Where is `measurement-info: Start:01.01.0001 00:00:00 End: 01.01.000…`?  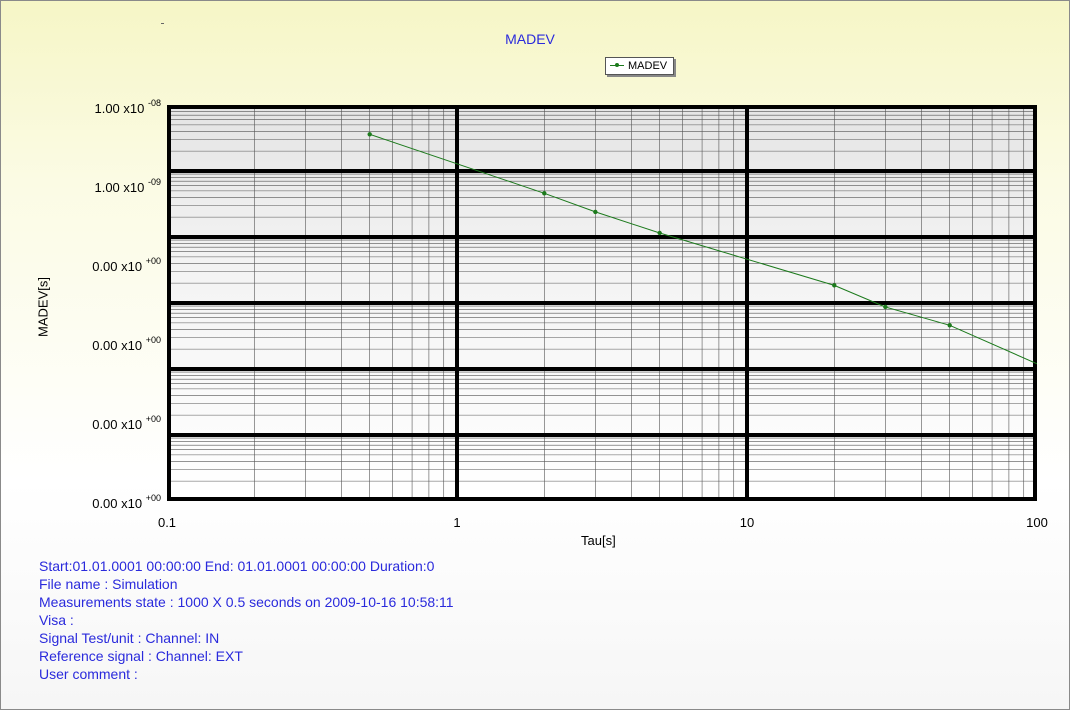 measurement-info: Start:01.01.0001 00:00:00 End: 01.01.000… is located at coordinates (246, 620).